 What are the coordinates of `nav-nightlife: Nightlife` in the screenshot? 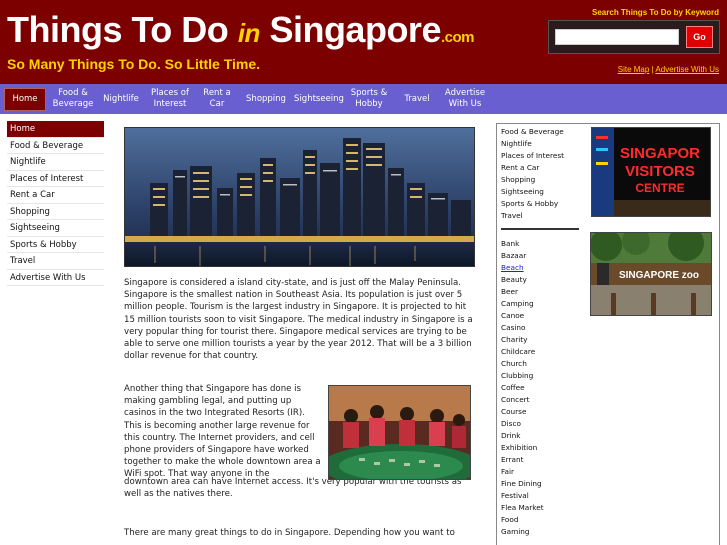 It's located at (121, 99).